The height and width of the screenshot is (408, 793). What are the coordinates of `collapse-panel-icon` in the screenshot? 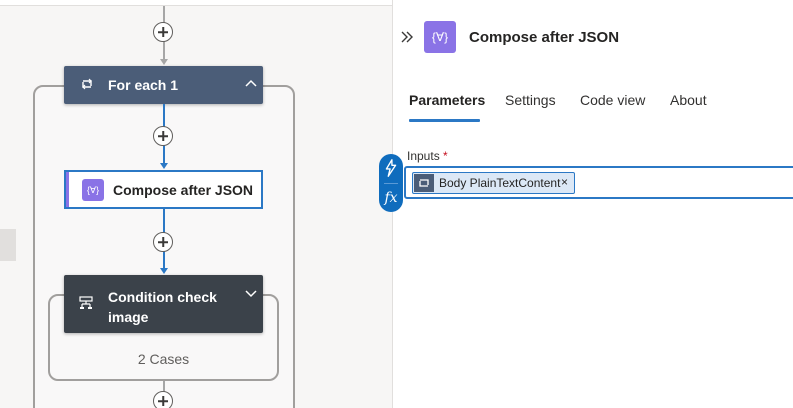 It's located at (407, 37).